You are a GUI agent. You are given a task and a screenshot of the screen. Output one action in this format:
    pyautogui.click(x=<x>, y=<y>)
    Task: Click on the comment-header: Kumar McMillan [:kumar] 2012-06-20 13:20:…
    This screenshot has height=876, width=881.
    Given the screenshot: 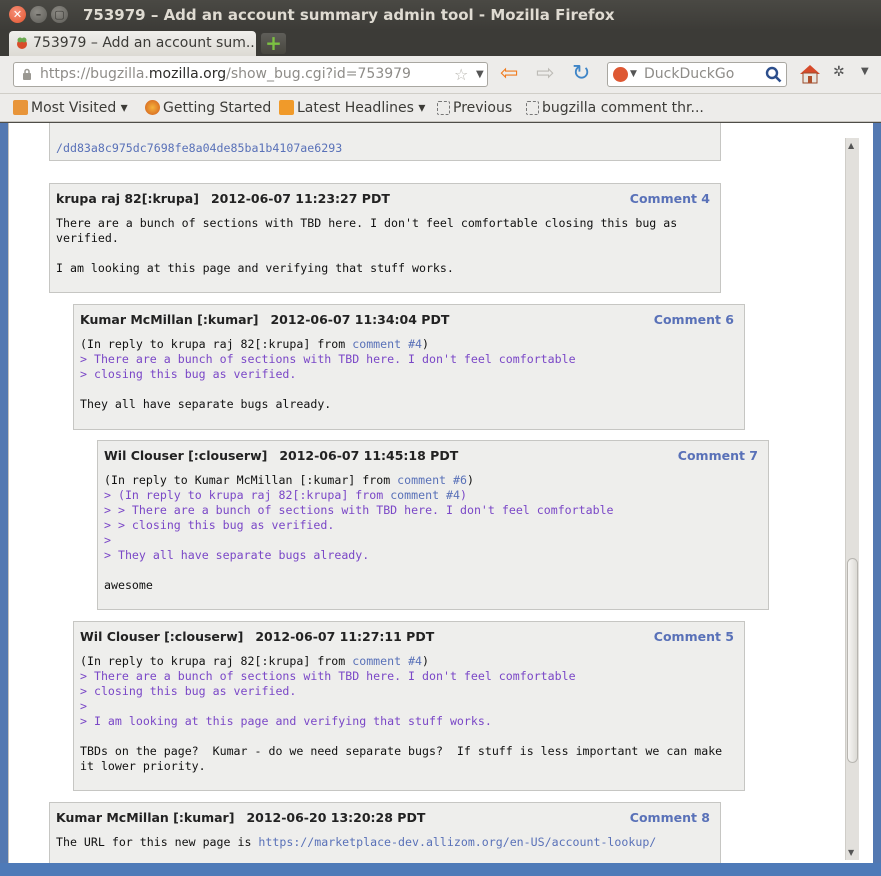 What is the action you would take?
    pyautogui.click(x=240, y=817)
    